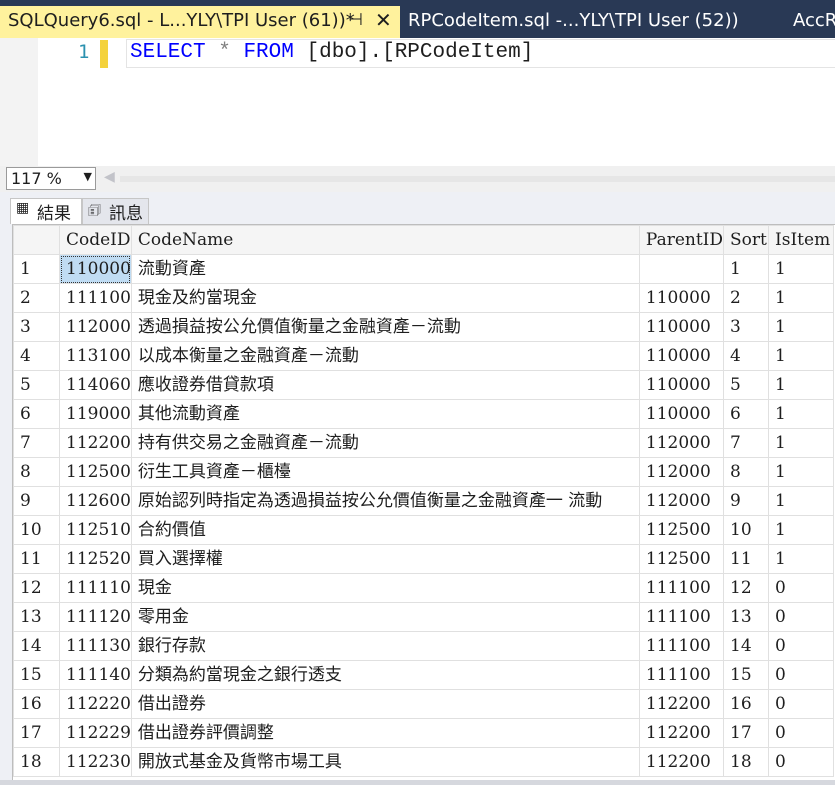 This screenshot has width=835, height=785. What do you see at coordinates (383, 20) in the screenshot?
I see `close-icon: ✕` at bounding box center [383, 20].